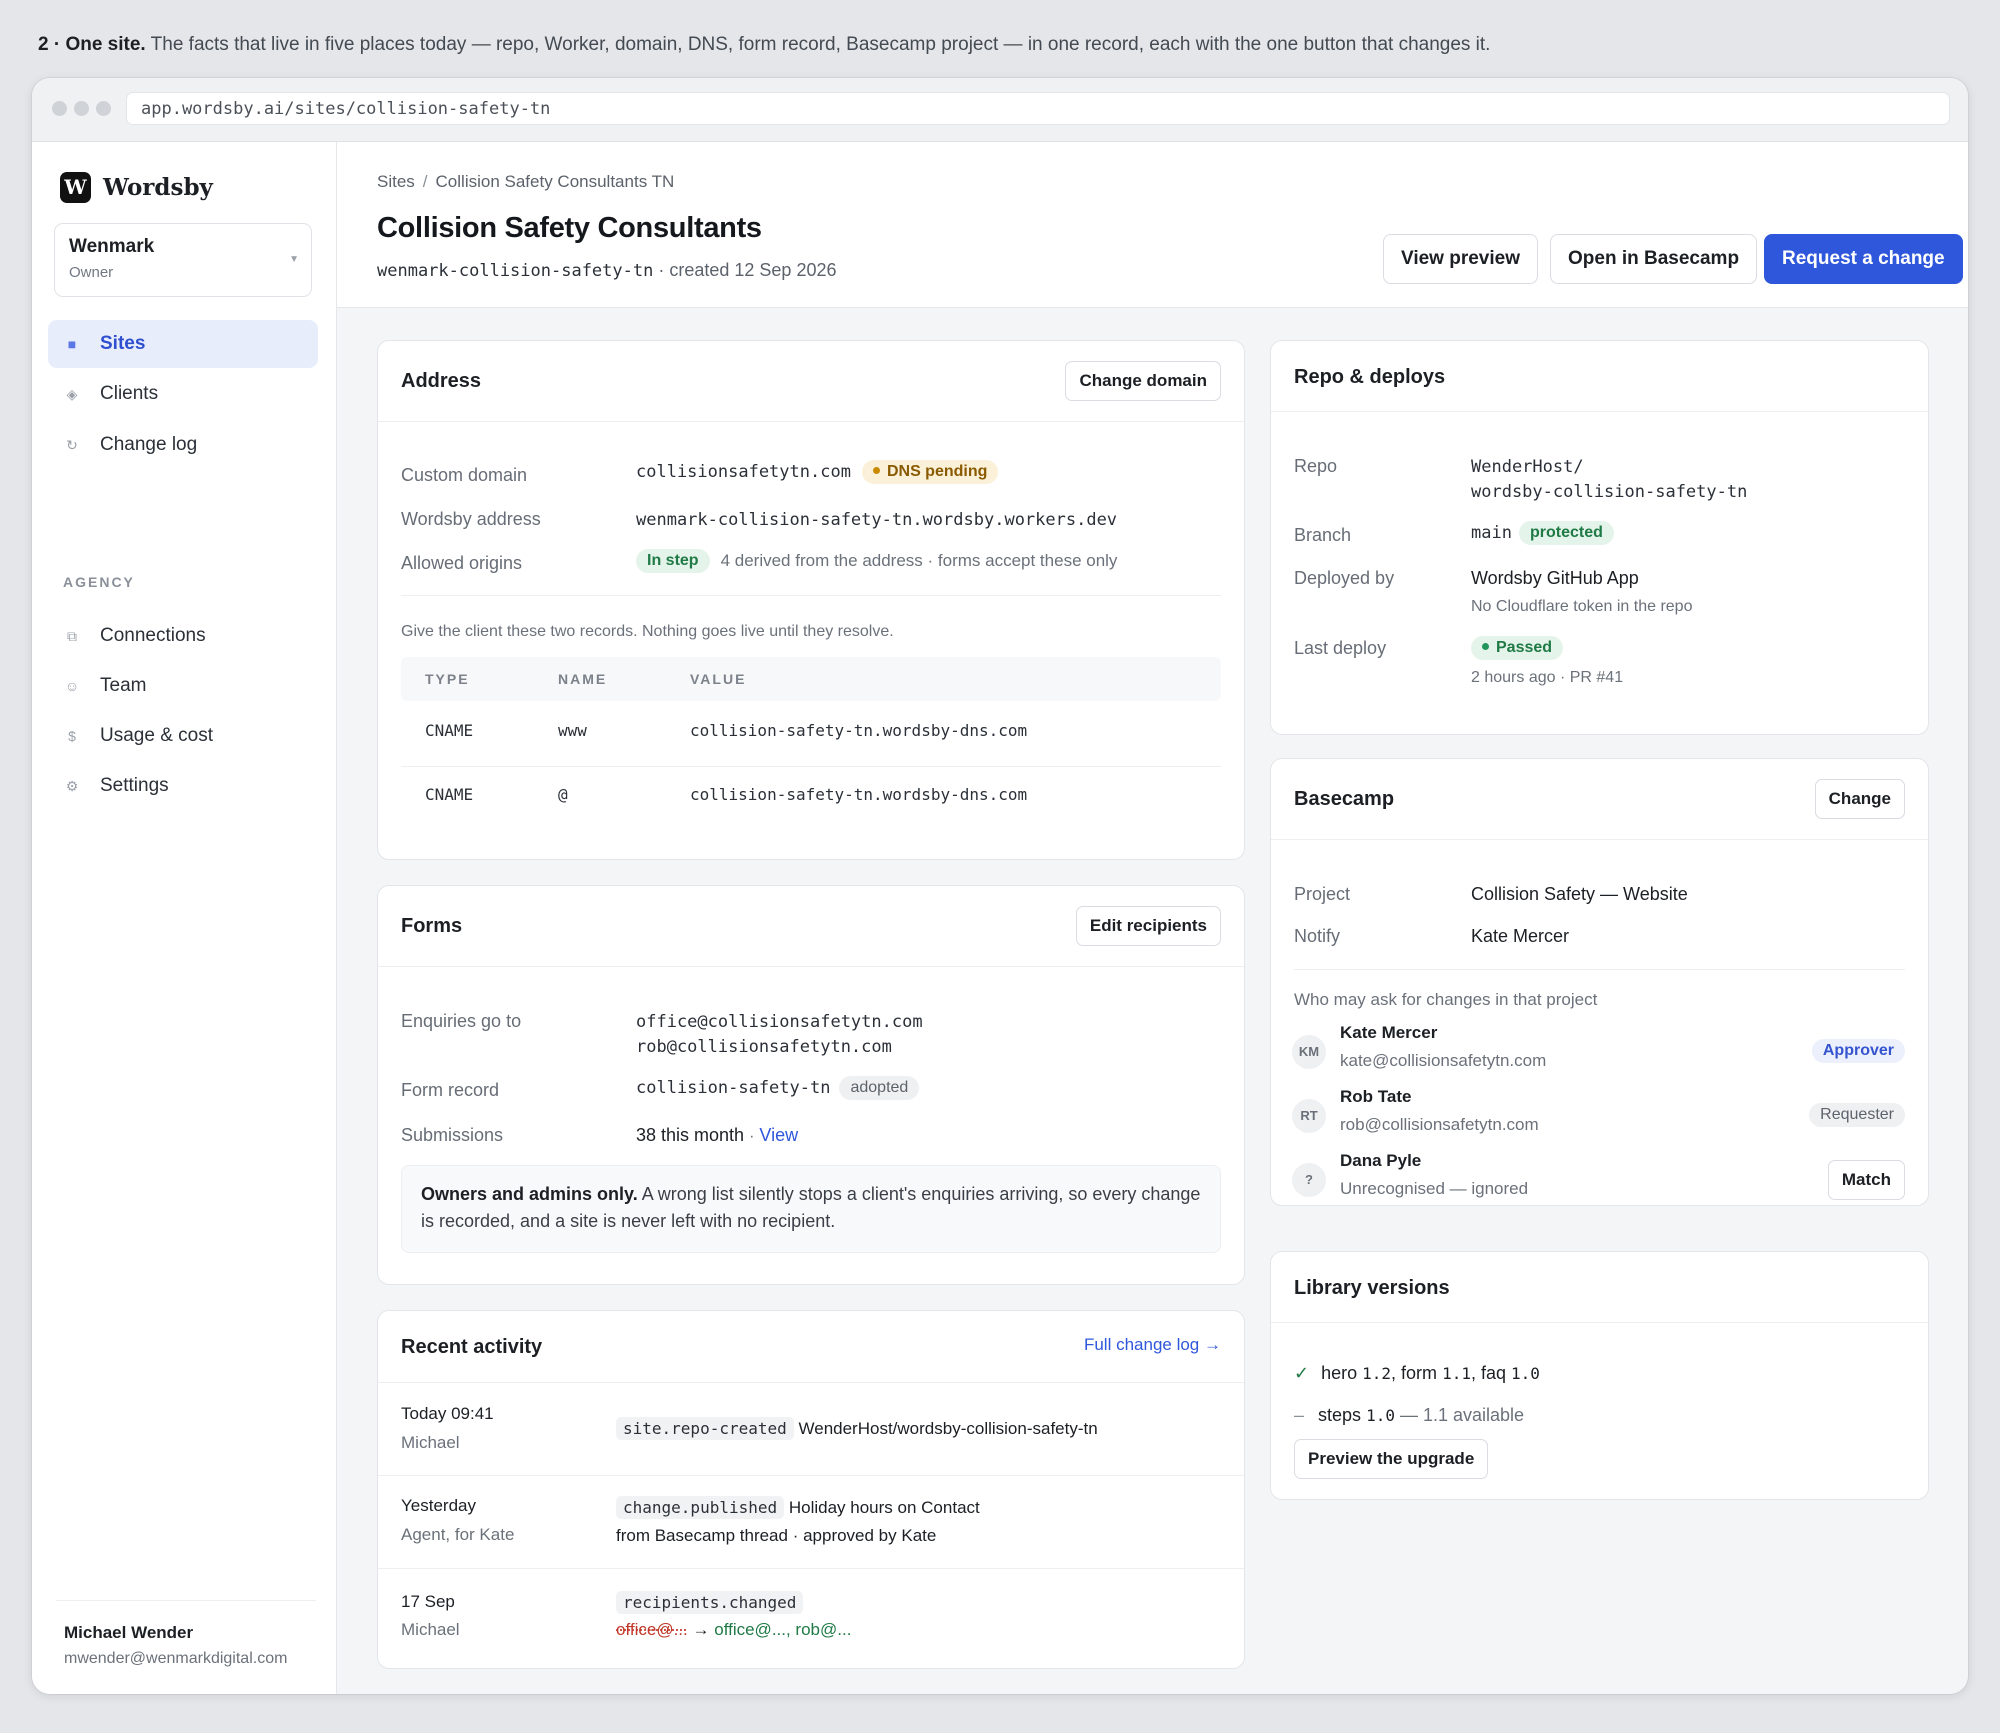 The image size is (2000, 1733). What do you see at coordinates (183, 260) in the screenshot?
I see `workspace-switcher: Wenmark Owner ▼` at bounding box center [183, 260].